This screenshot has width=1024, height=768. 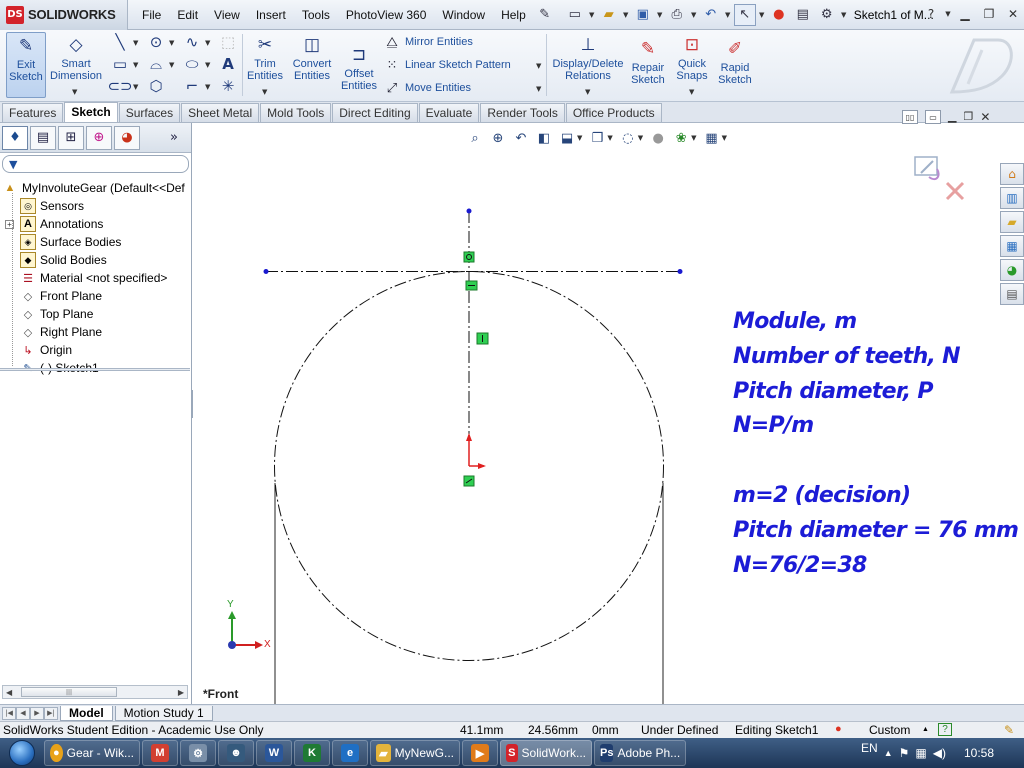 I want to click on menu-file: File, so click(x=151, y=15).